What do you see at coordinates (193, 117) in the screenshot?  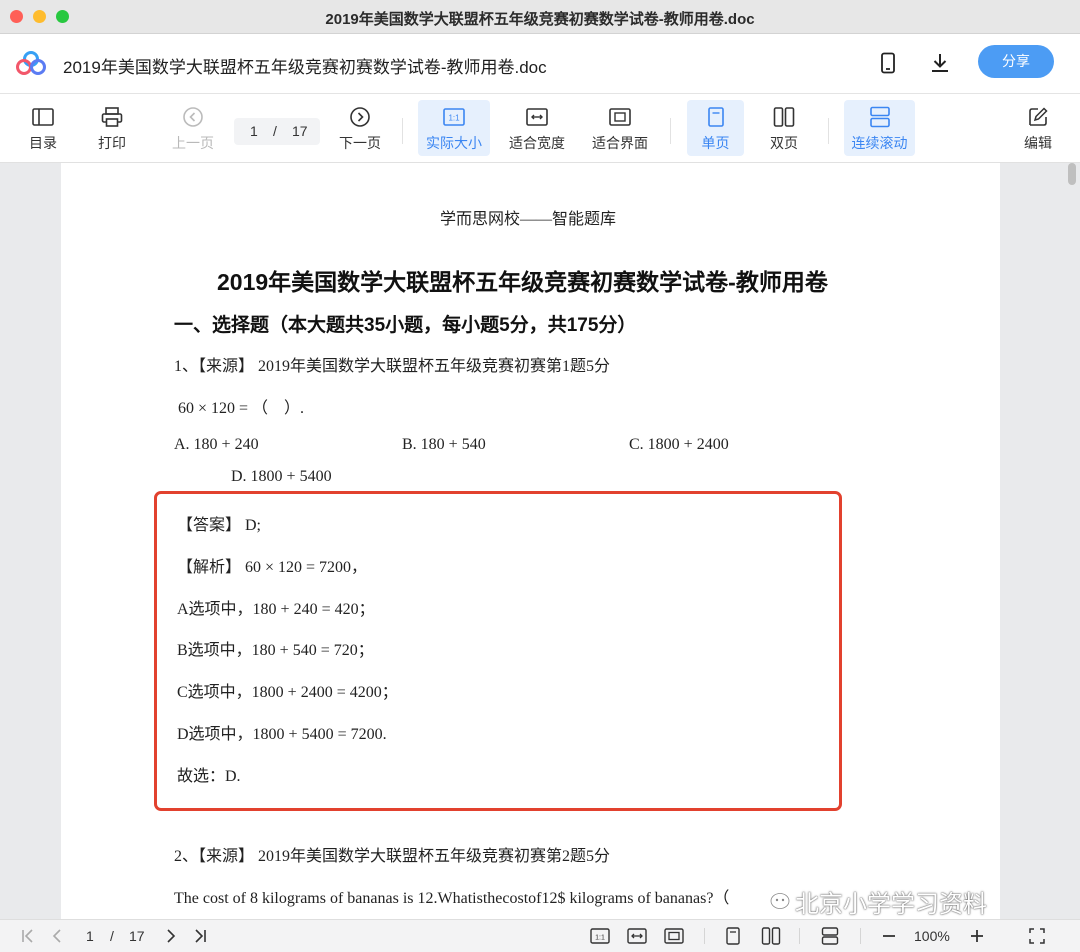 I see `chevron-left-circle-icon` at bounding box center [193, 117].